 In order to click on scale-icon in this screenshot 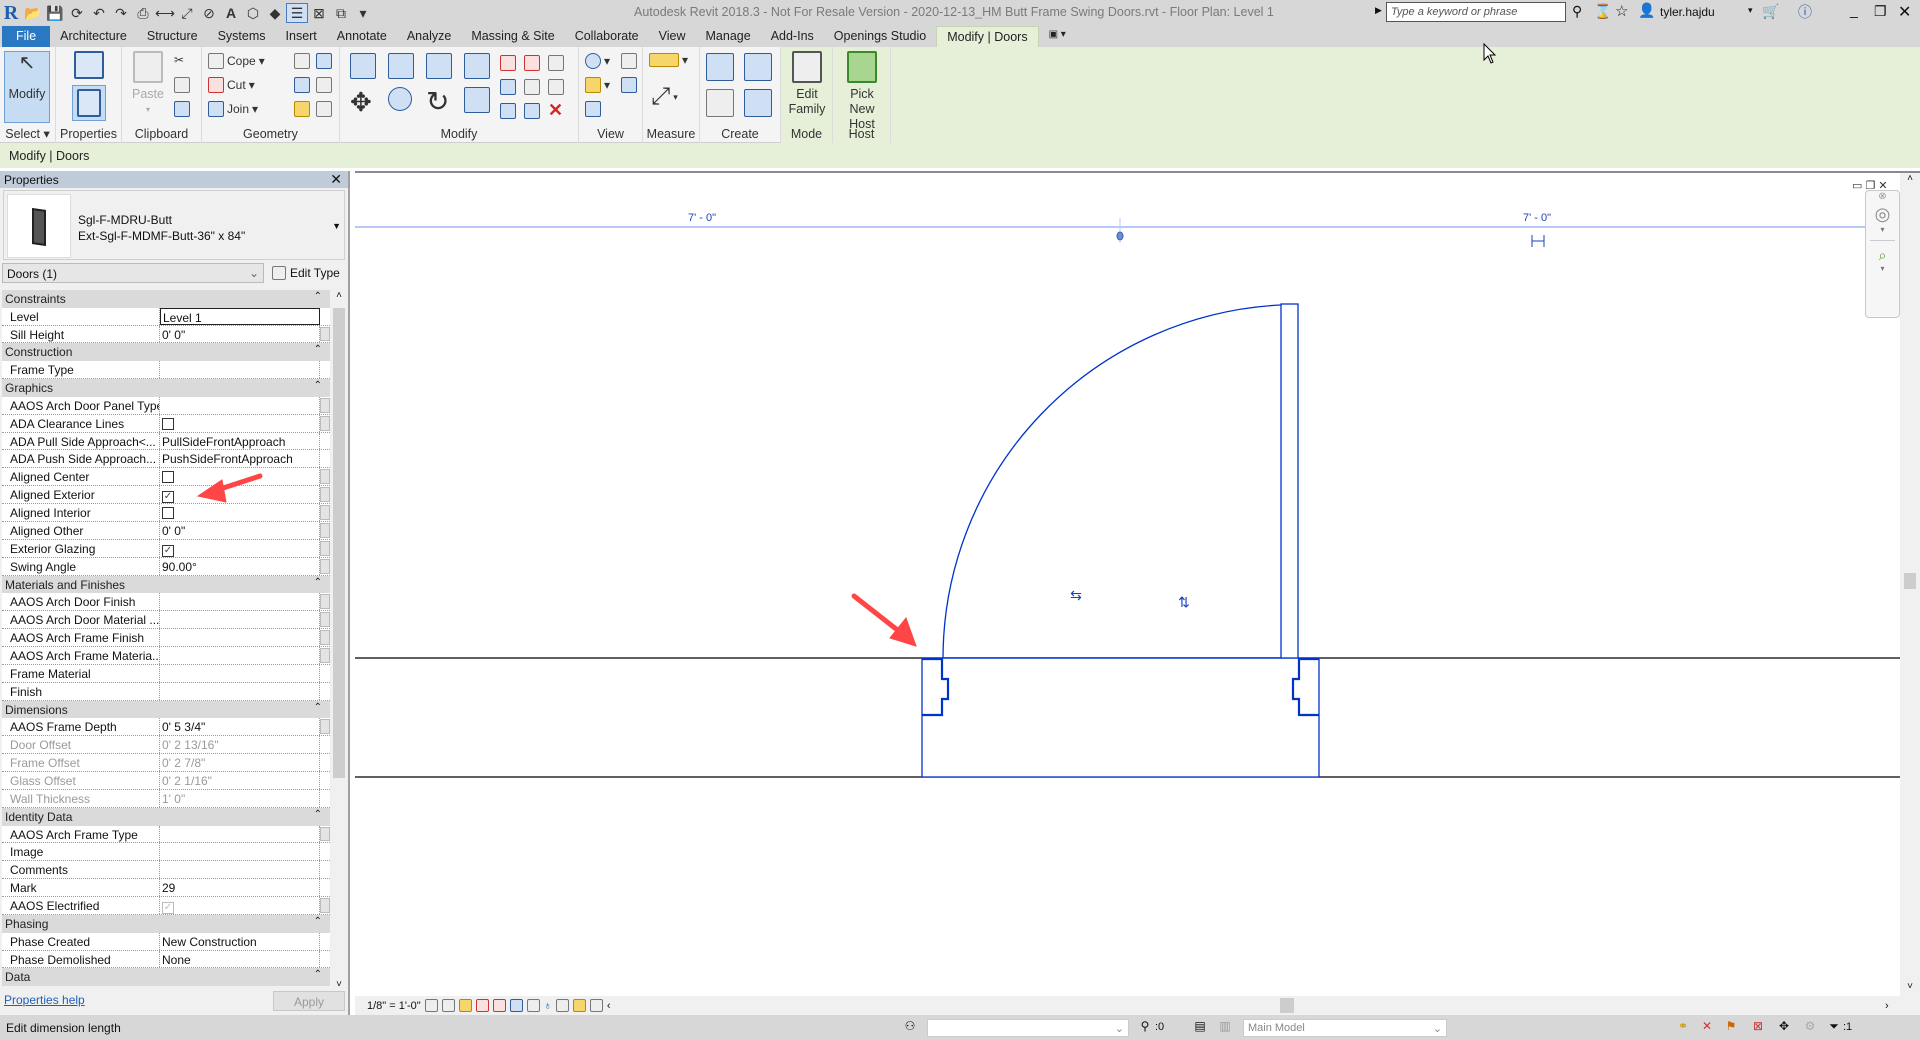, I will do `click(532, 87)`.